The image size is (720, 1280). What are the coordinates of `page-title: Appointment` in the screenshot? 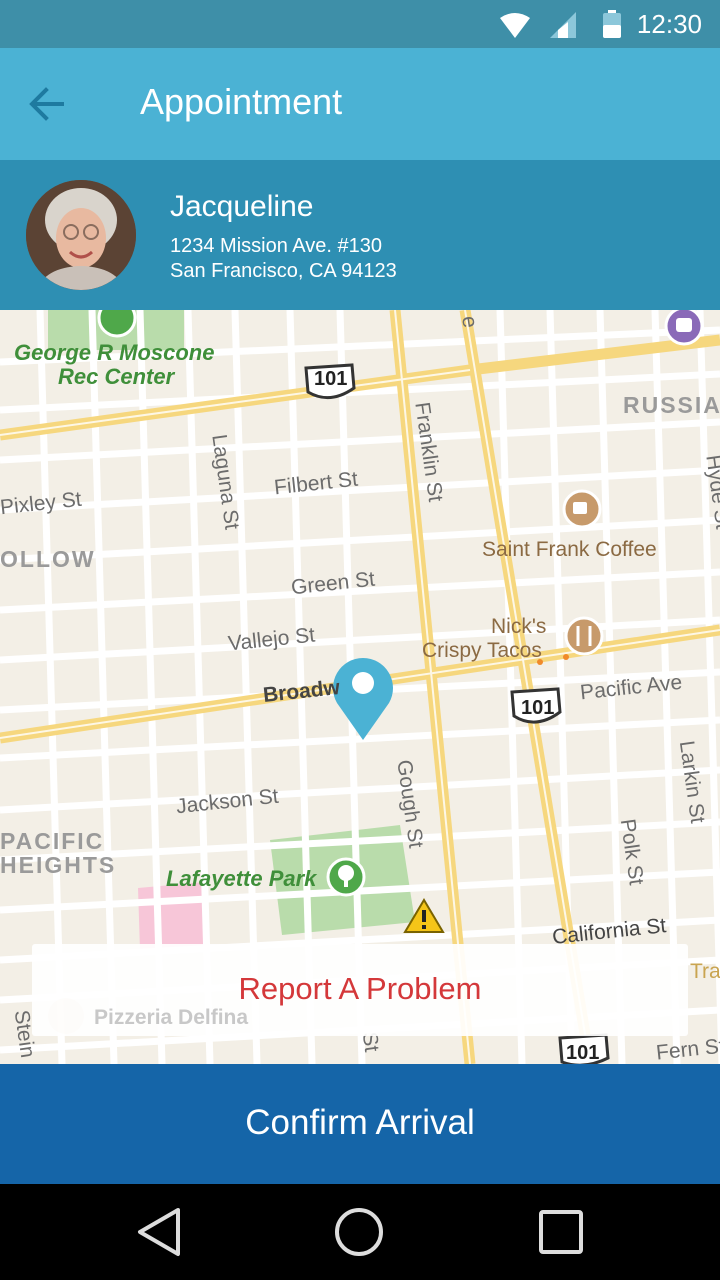 It's located at (241, 101).